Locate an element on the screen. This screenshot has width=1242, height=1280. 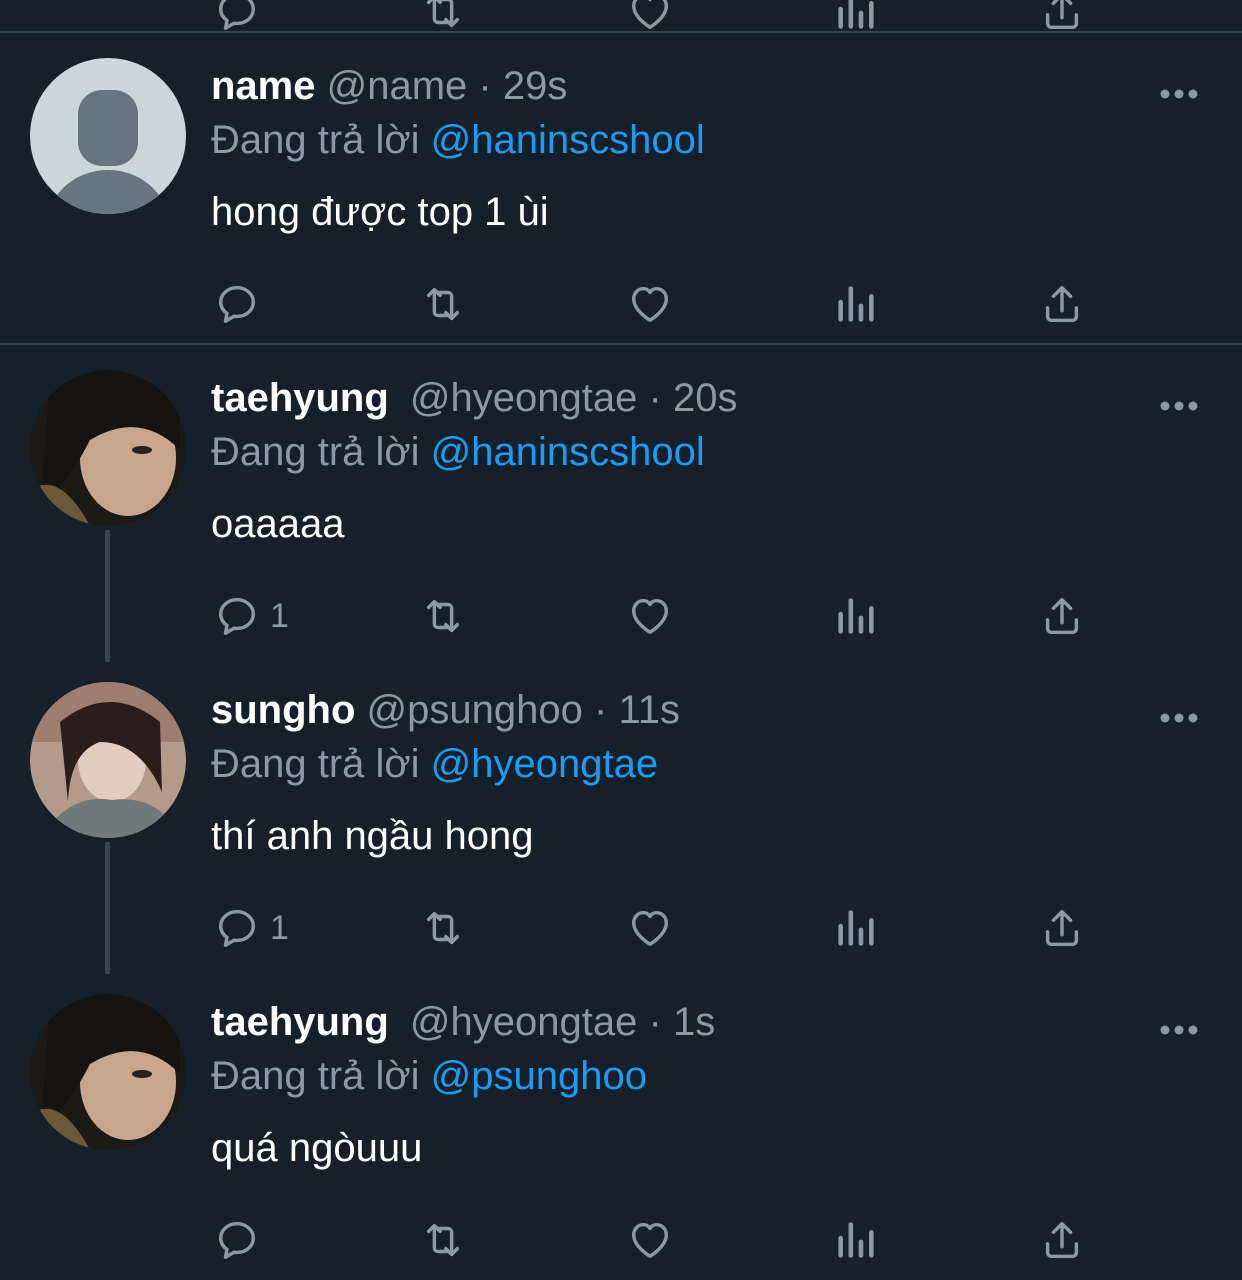
mention-link: @hyeongtae is located at coordinates (544, 764).